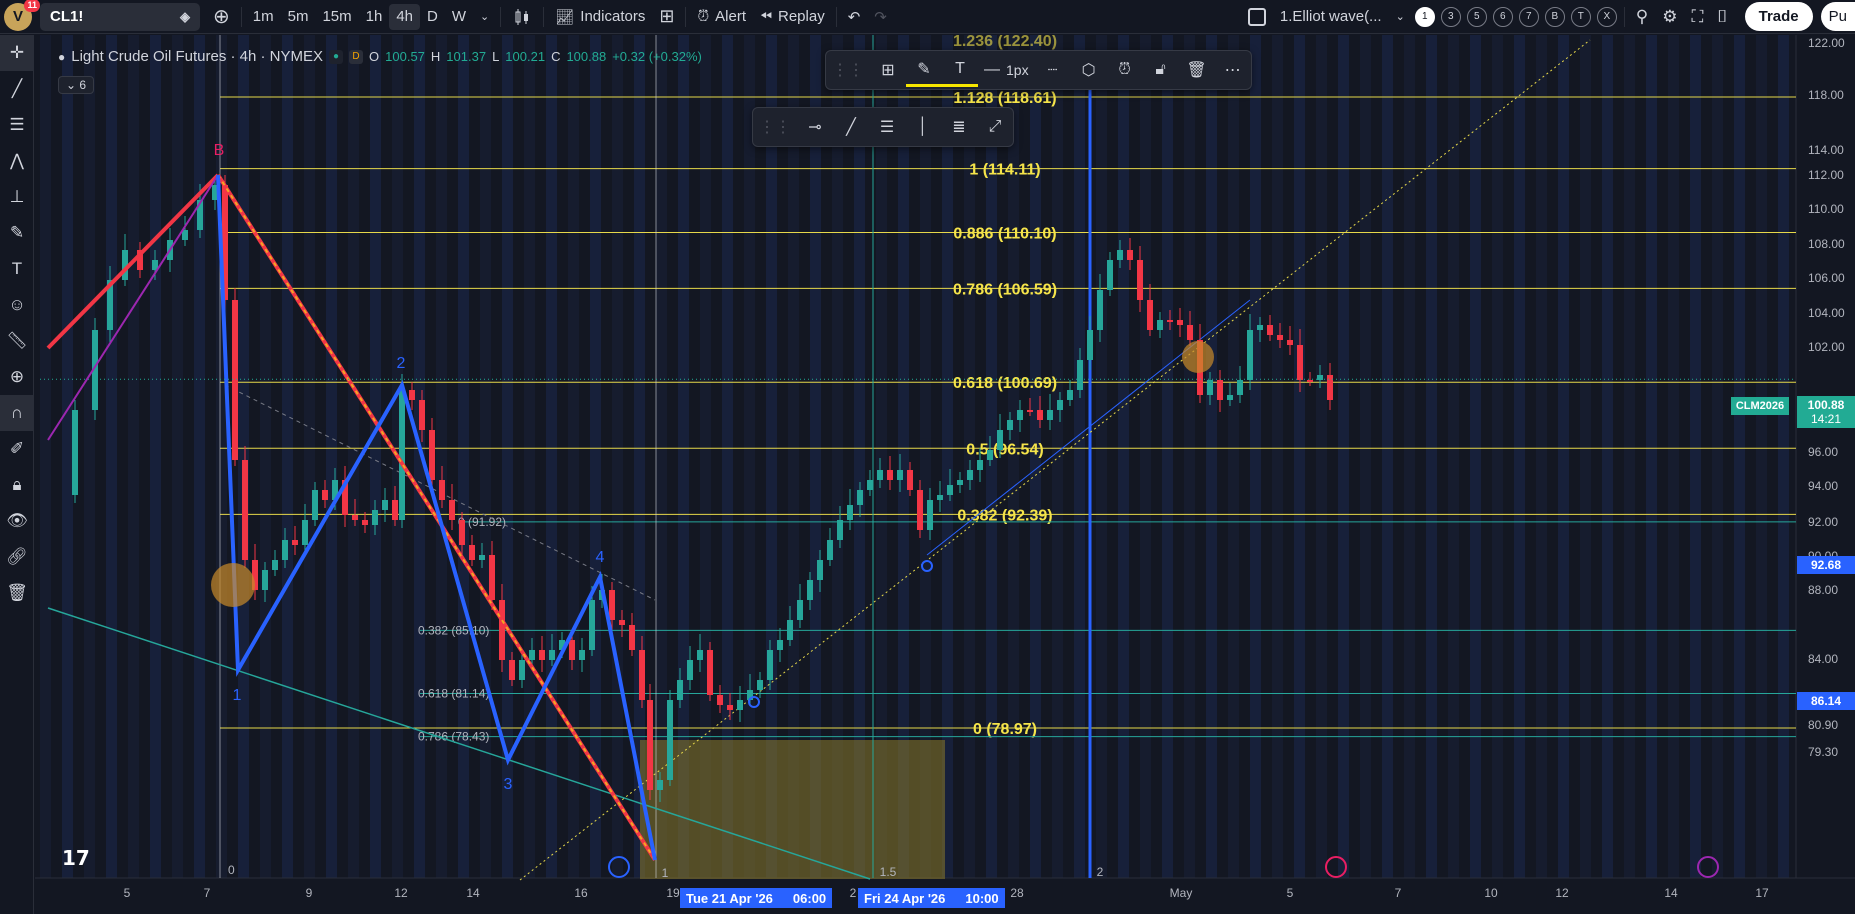 This screenshot has height=914, width=1855. What do you see at coordinates (336, 17) in the screenshot?
I see `tf-15m: 15m` at bounding box center [336, 17].